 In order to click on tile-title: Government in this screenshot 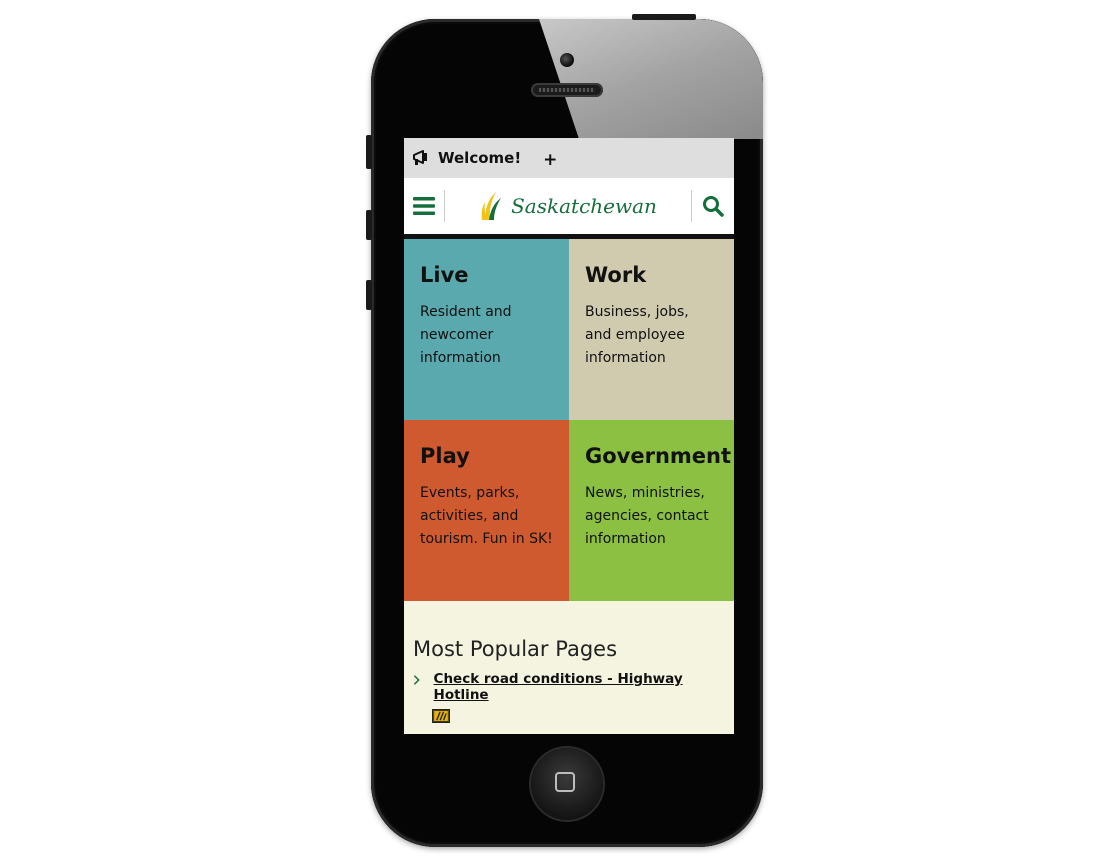, I will do `click(658, 456)`.